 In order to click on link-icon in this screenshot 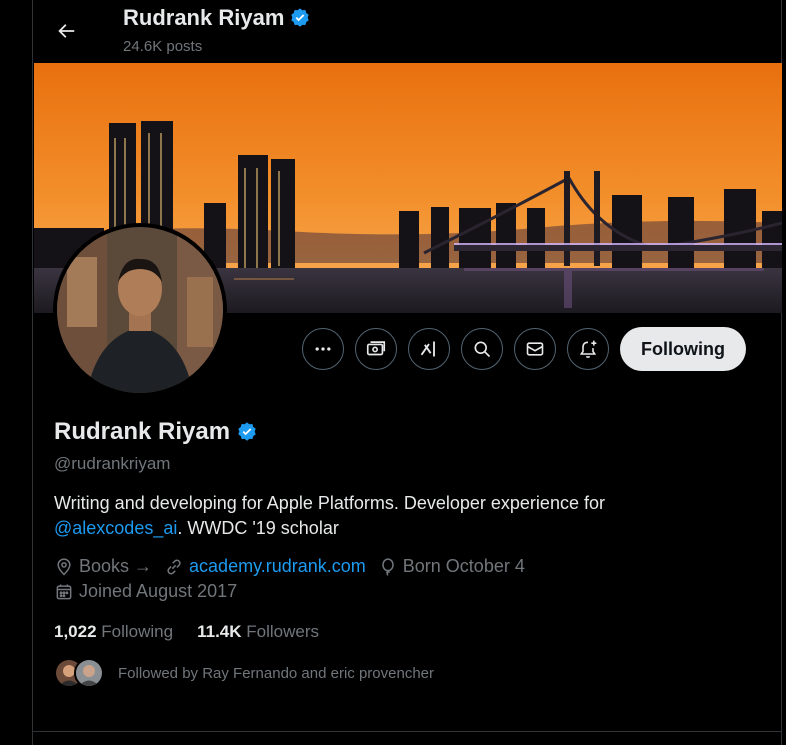, I will do `click(174, 566)`.